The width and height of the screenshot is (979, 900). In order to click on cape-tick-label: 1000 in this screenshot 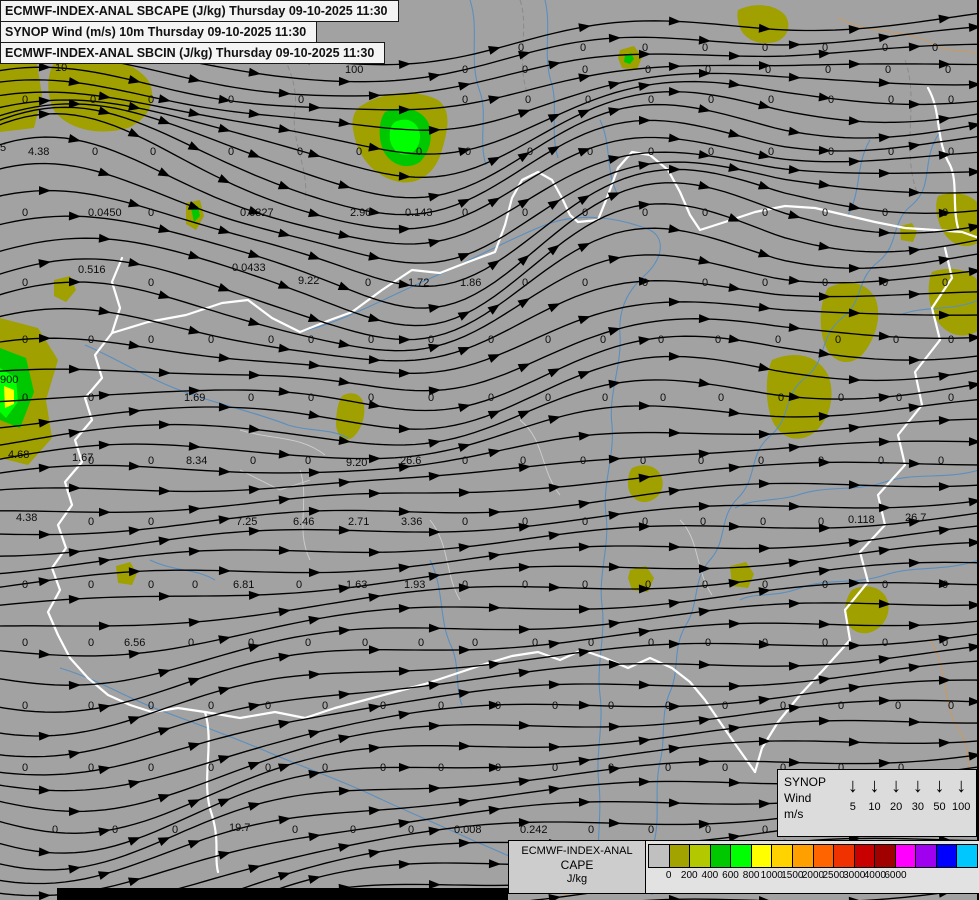, I will do `click(771, 875)`.